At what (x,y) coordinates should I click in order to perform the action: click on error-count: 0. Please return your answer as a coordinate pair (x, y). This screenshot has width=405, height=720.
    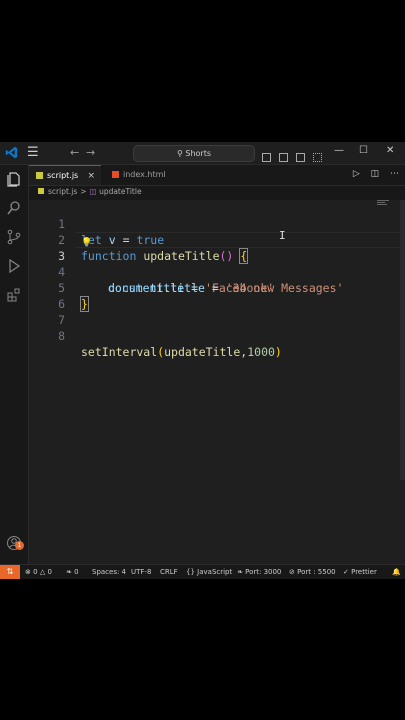
    Looking at the image, I should click on (35, 572).